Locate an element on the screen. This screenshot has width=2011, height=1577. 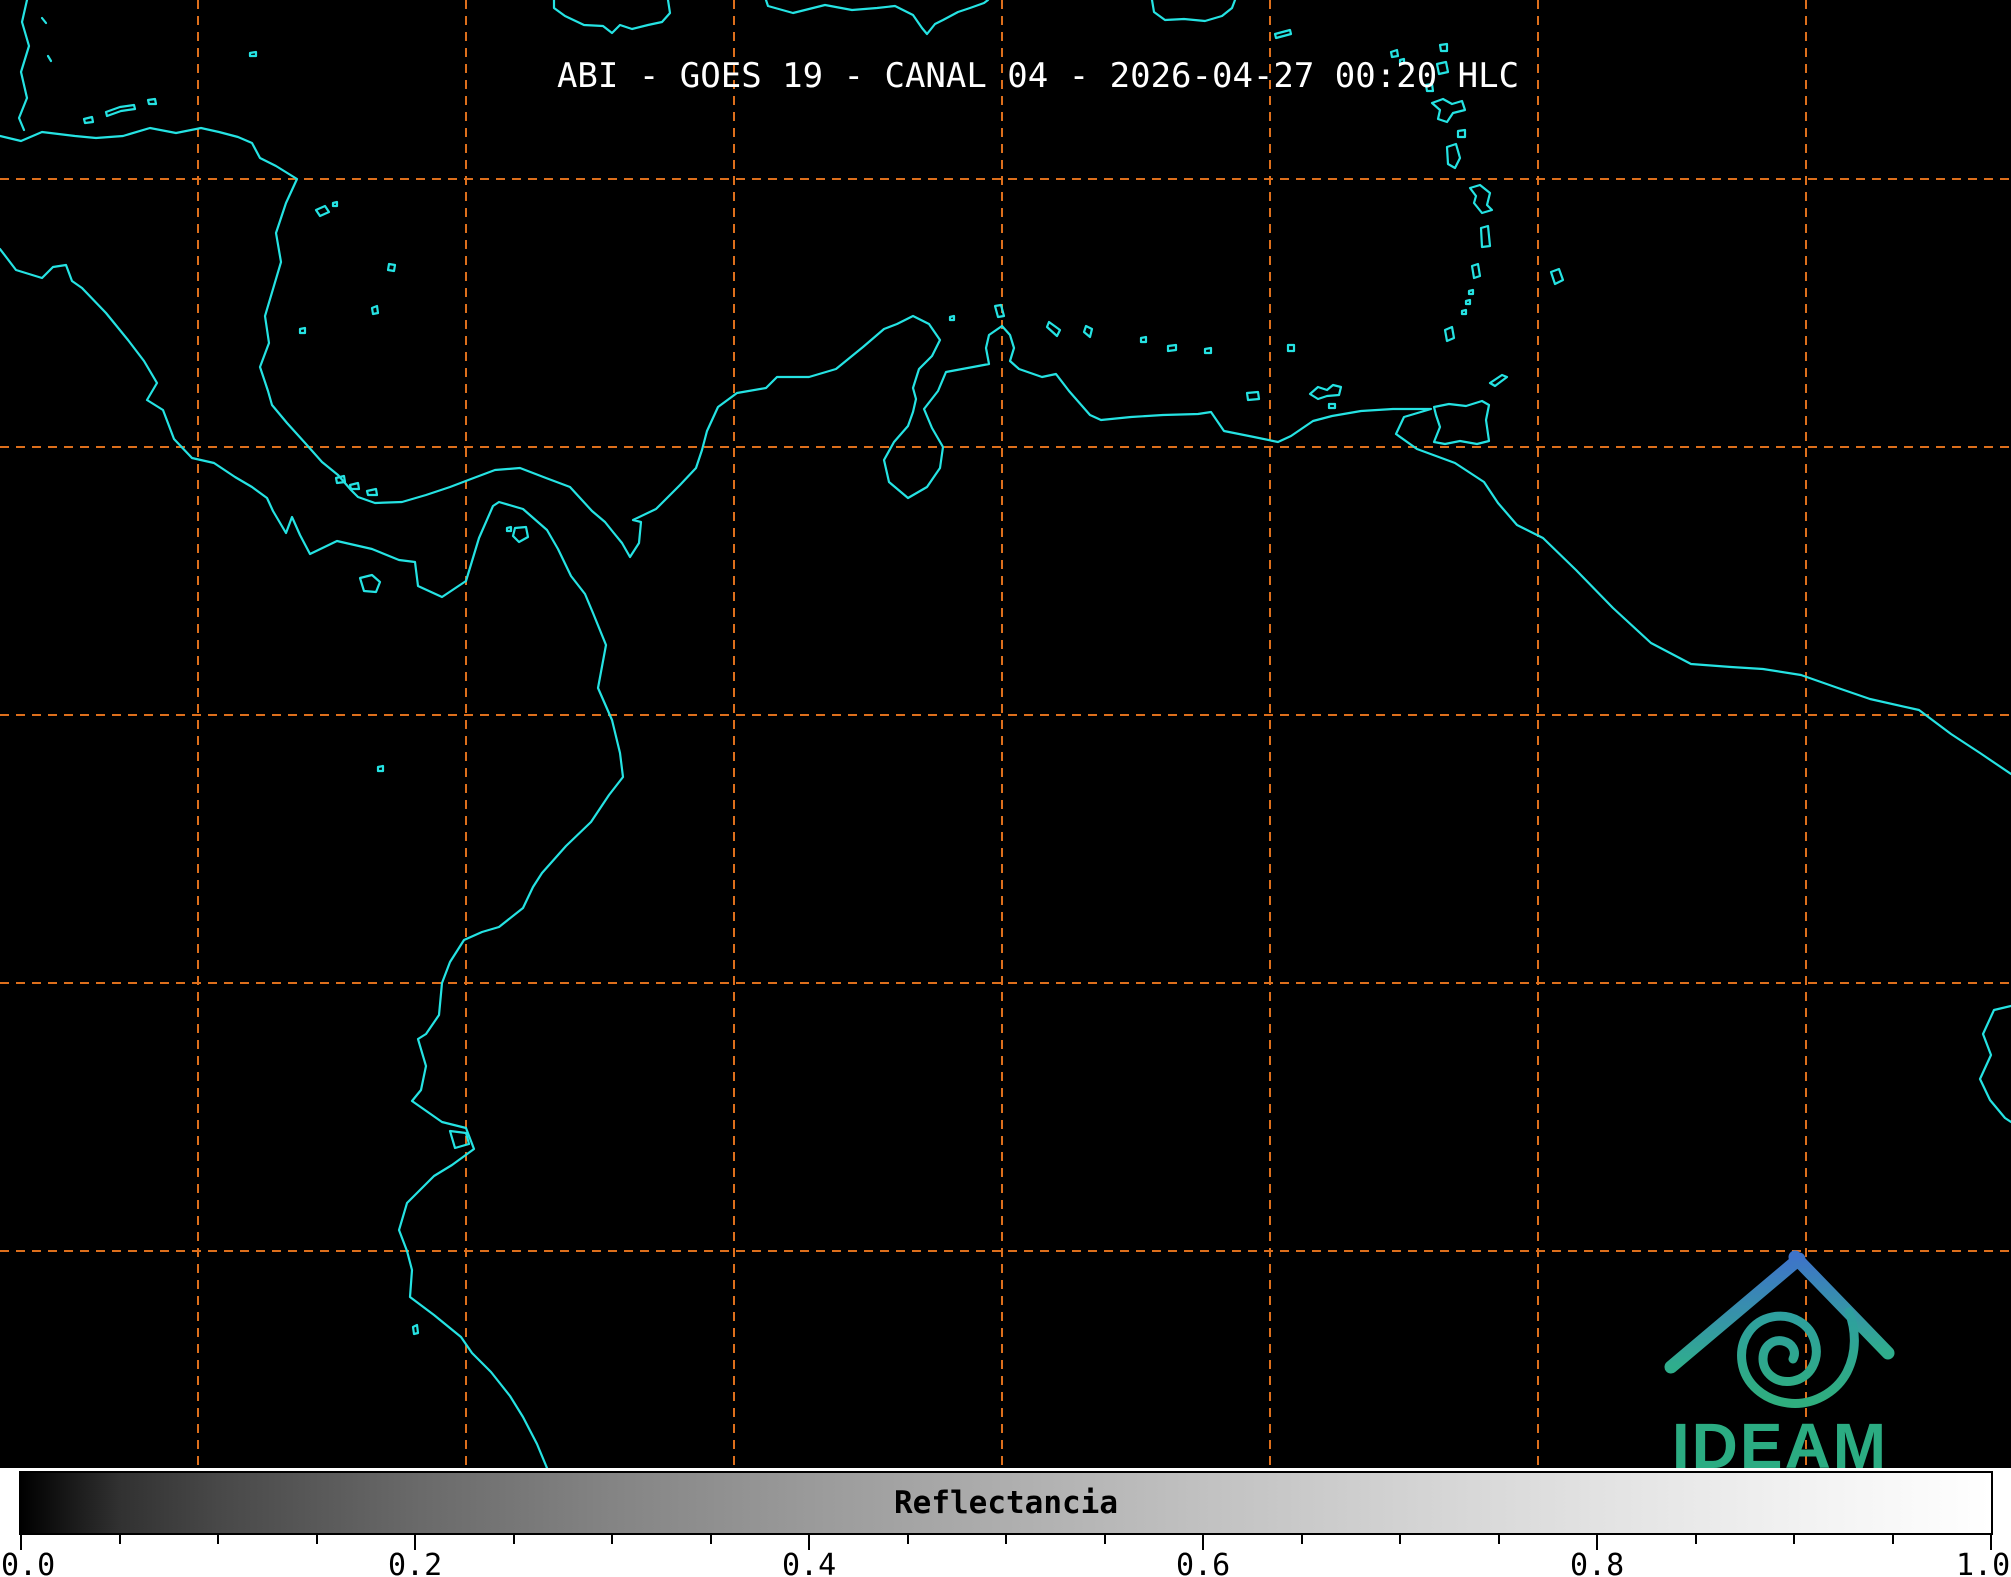
colorbar-label: Reflectancia is located at coordinates (1006, 1503).